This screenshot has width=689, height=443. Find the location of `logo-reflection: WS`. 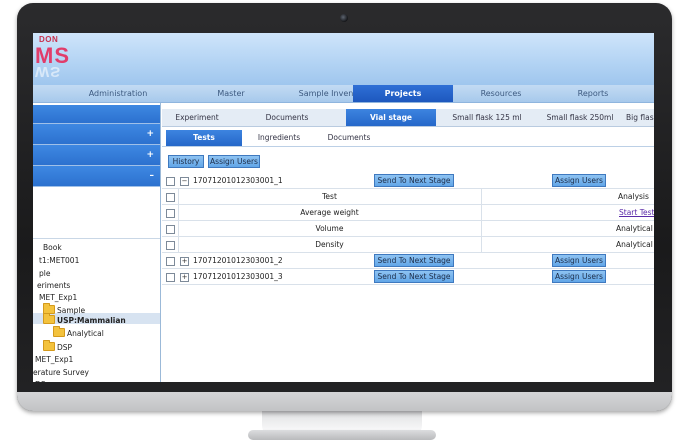

logo-reflection: WS is located at coordinates (48, 71).